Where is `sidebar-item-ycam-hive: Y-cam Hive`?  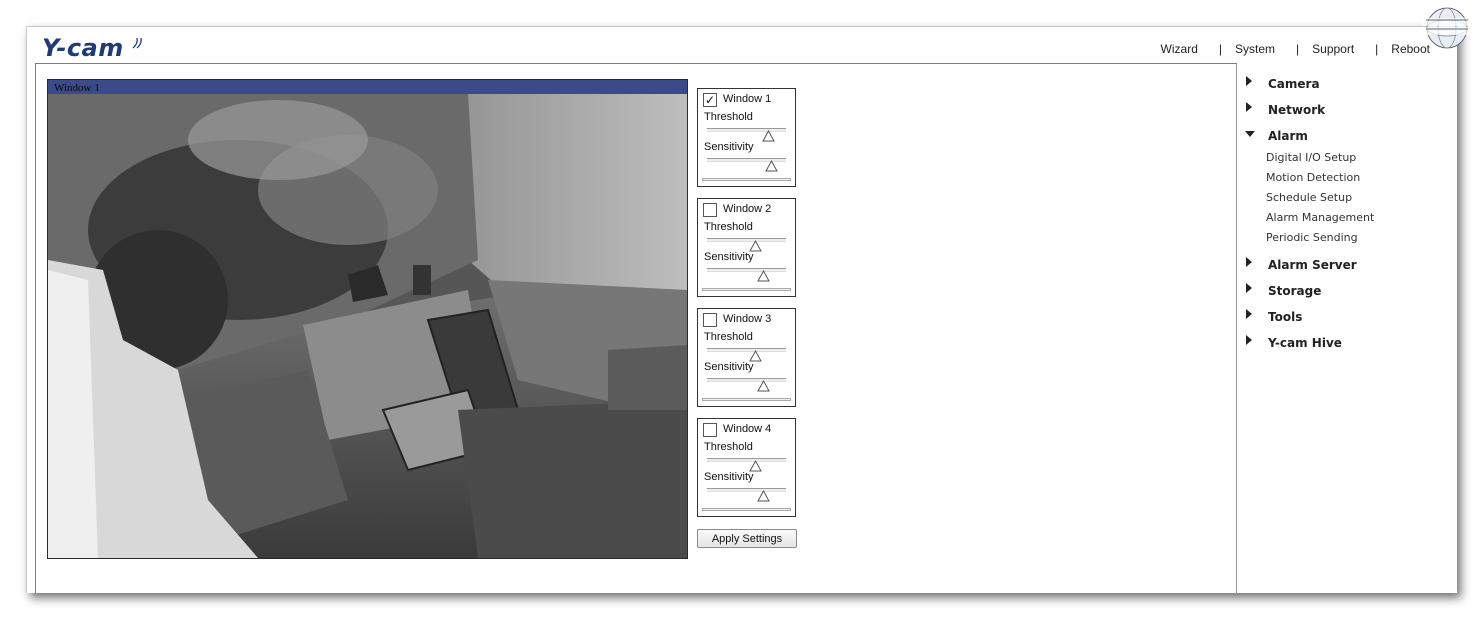
sidebar-item-ycam-hive: Y-cam Hive is located at coordinates (1343, 346).